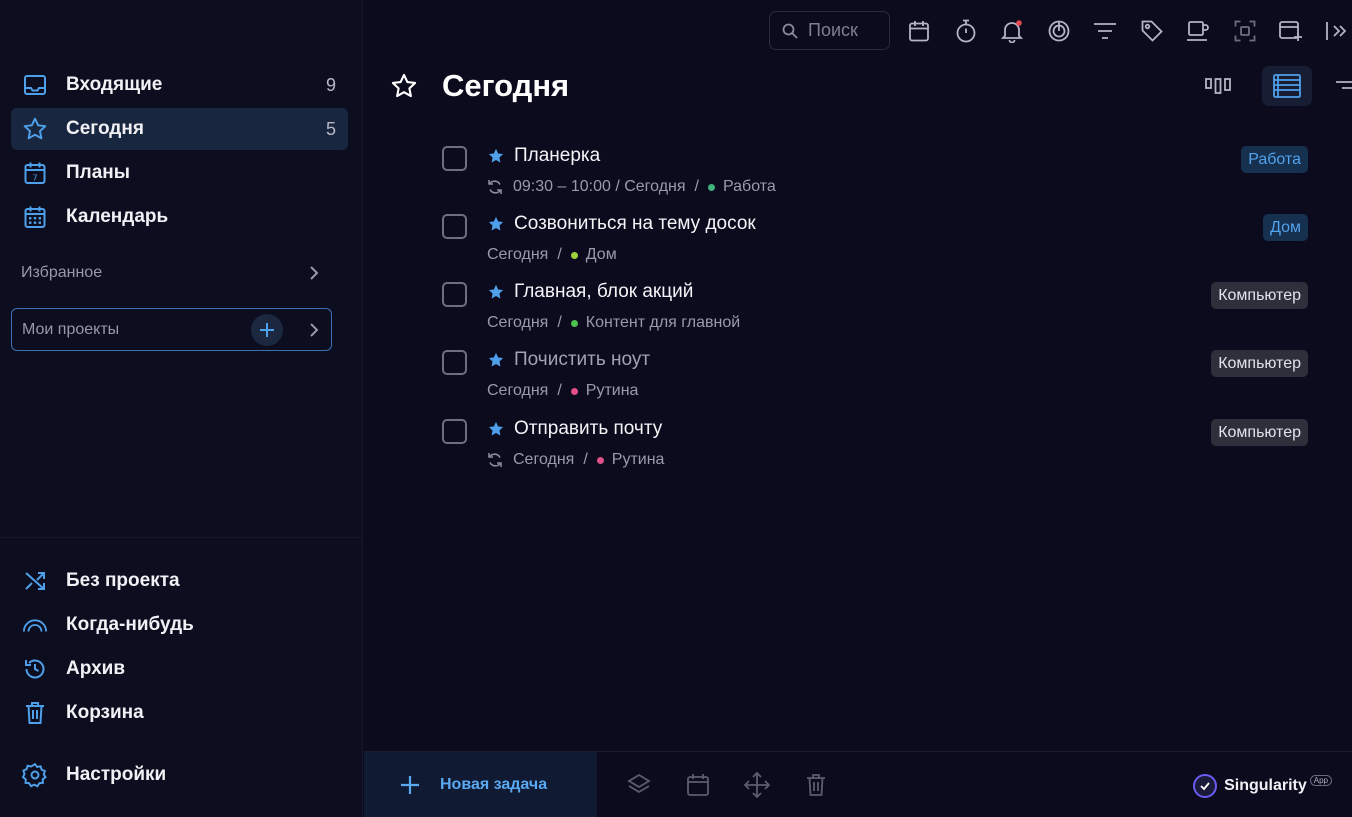 The image size is (1352, 817). Describe the element at coordinates (494, 784) in the screenshot. I see `new-task-label: Новая задача` at that location.